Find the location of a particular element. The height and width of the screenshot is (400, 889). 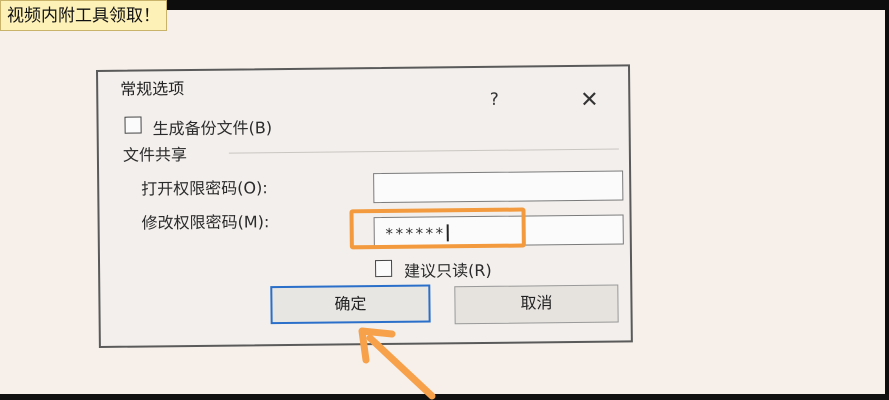

help-button: ? is located at coordinates (494, 101).